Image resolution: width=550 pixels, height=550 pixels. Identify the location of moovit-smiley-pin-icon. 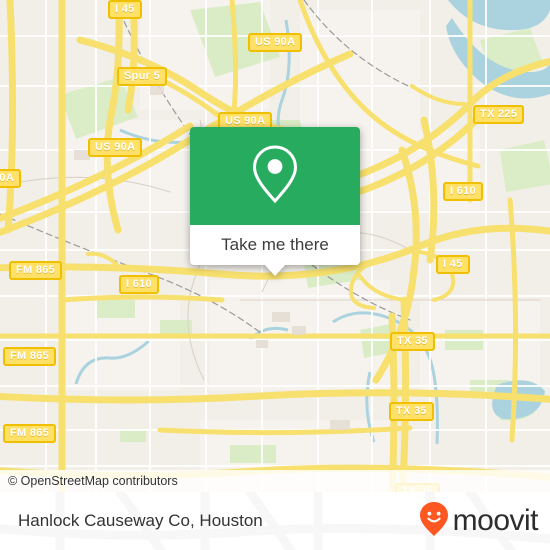
(434, 521).